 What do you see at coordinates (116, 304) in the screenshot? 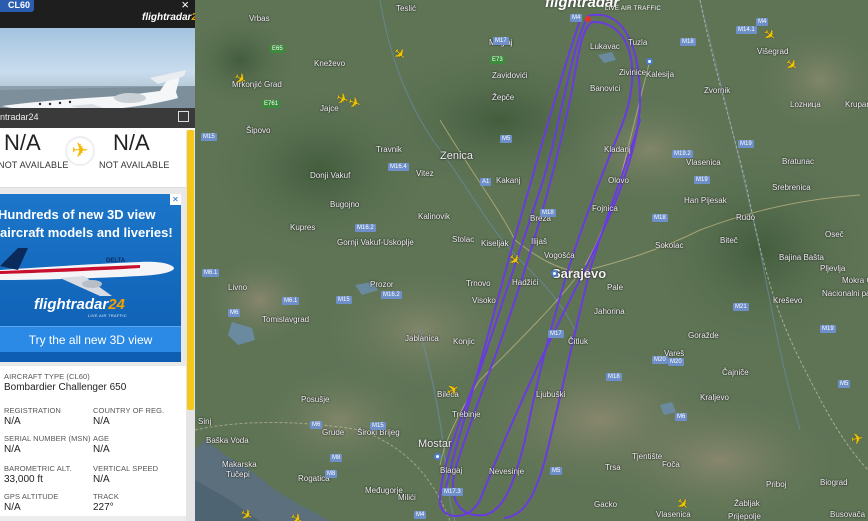
I see `ad-logo-accent: 24` at bounding box center [116, 304].